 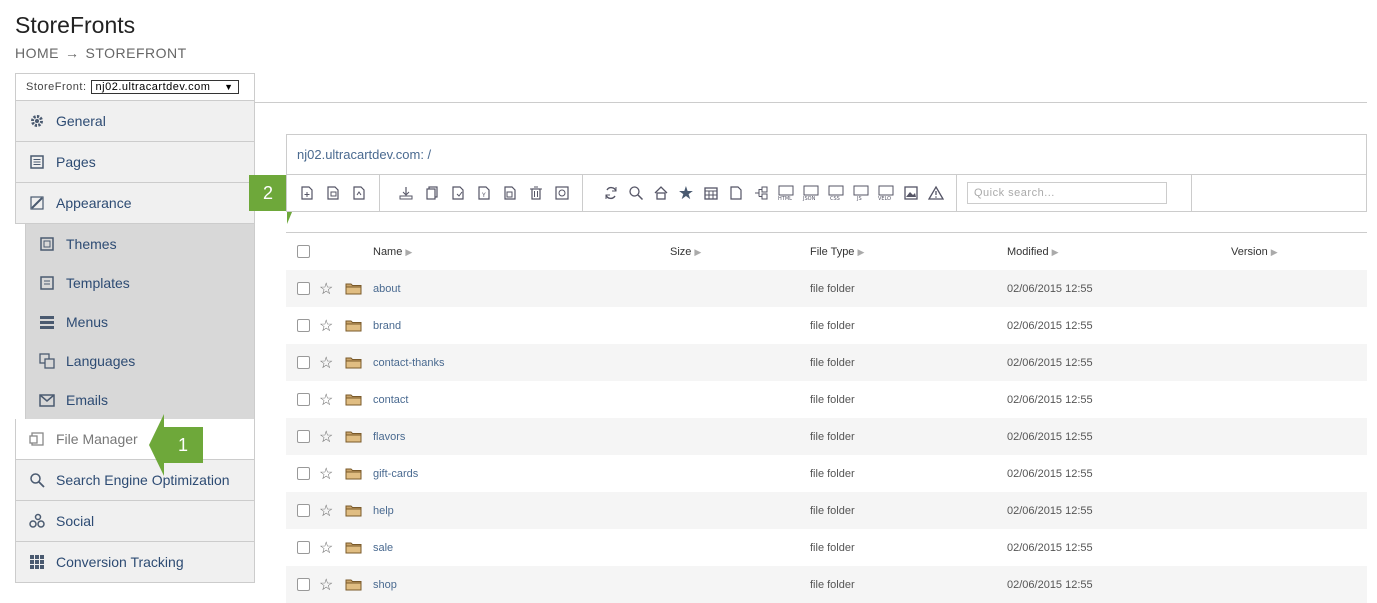 I want to click on breadcrumb-storefront: STOREFRONT, so click(x=136, y=53).